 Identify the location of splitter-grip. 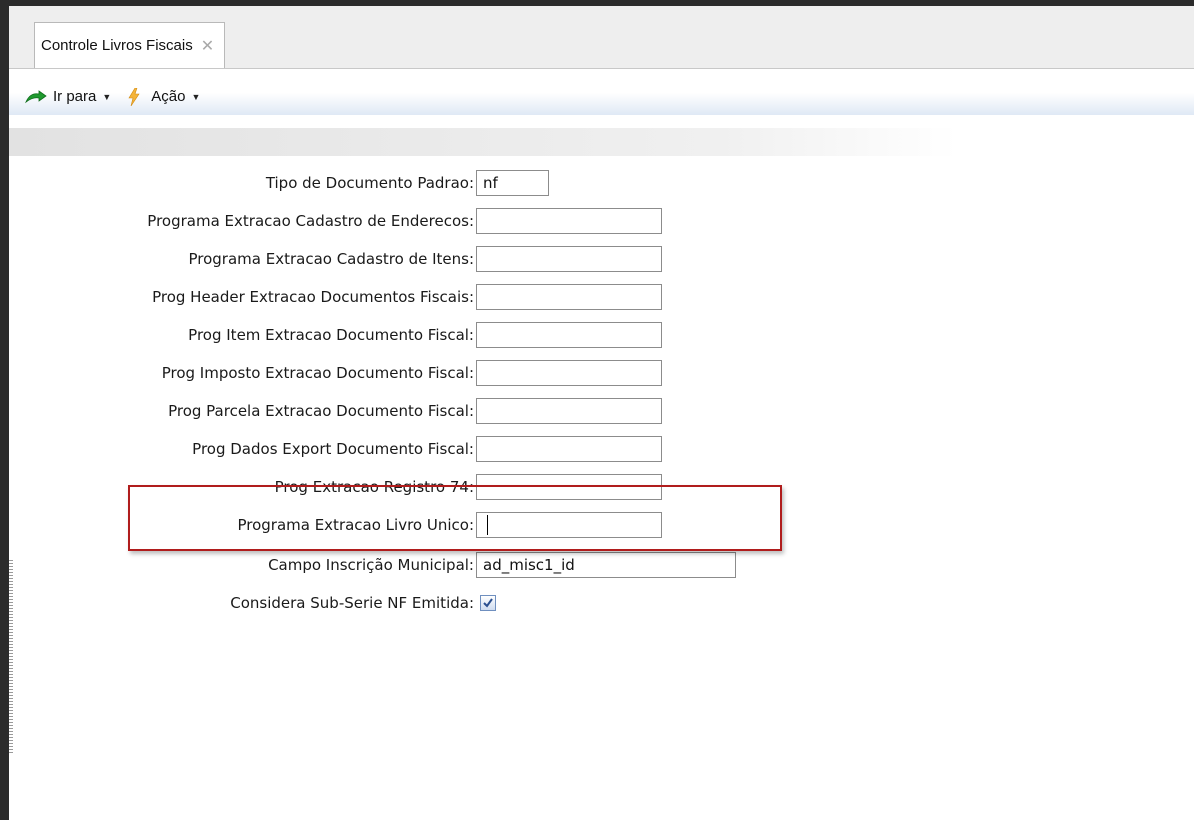
(11, 657).